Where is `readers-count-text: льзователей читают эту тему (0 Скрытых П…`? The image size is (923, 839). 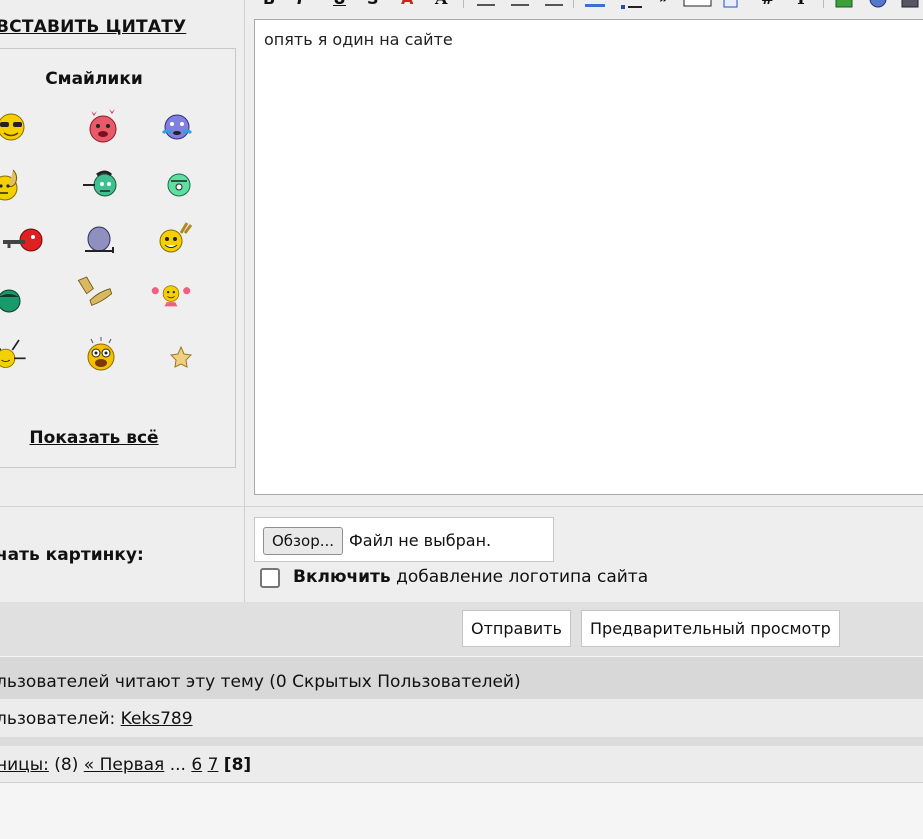
readers-count-text: льзователей читают эту тему (0 Скрытых П… is located at coordinates (260, 682).